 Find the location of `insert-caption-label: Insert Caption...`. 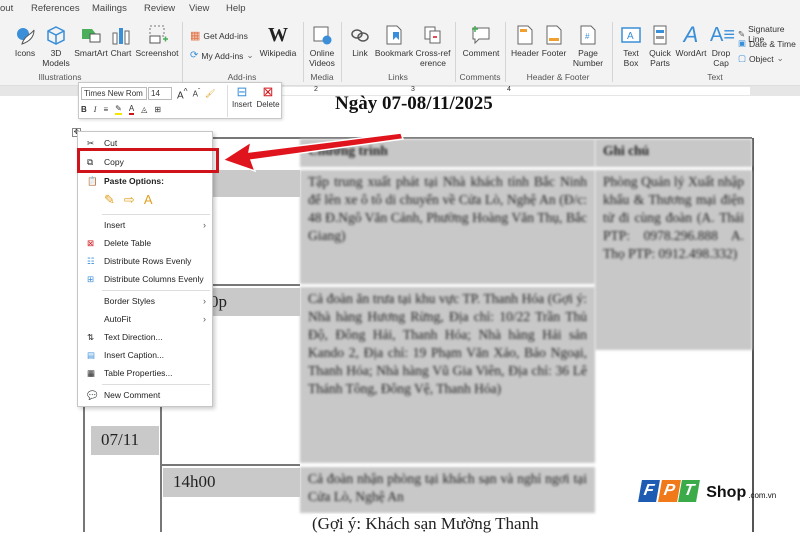

insert-caption-label: Insert Caption... is located at coordinates (134, 355).